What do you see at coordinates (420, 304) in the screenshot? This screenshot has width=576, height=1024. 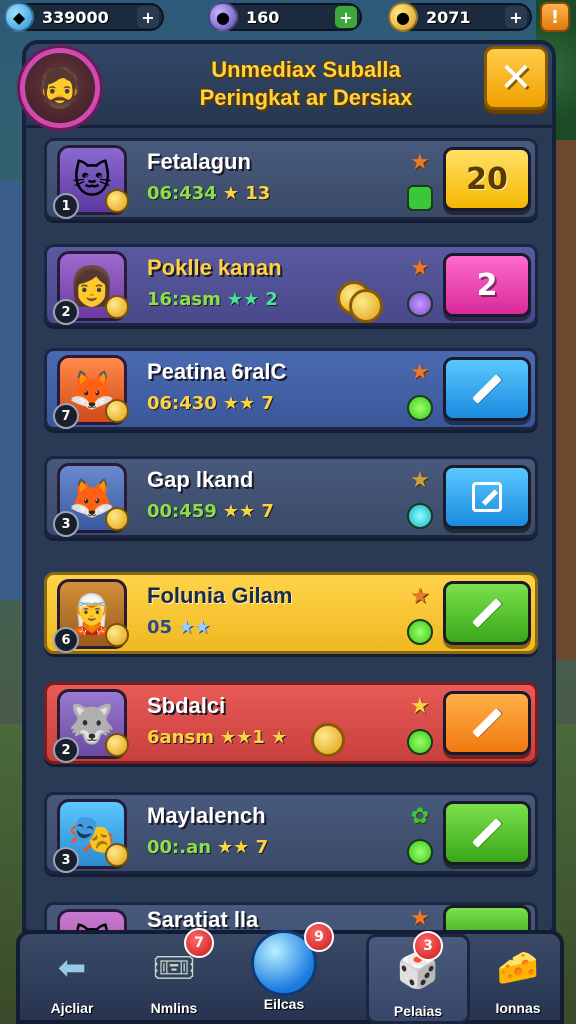 I see `purple-orb-icon` at bounding box center [420, 304].